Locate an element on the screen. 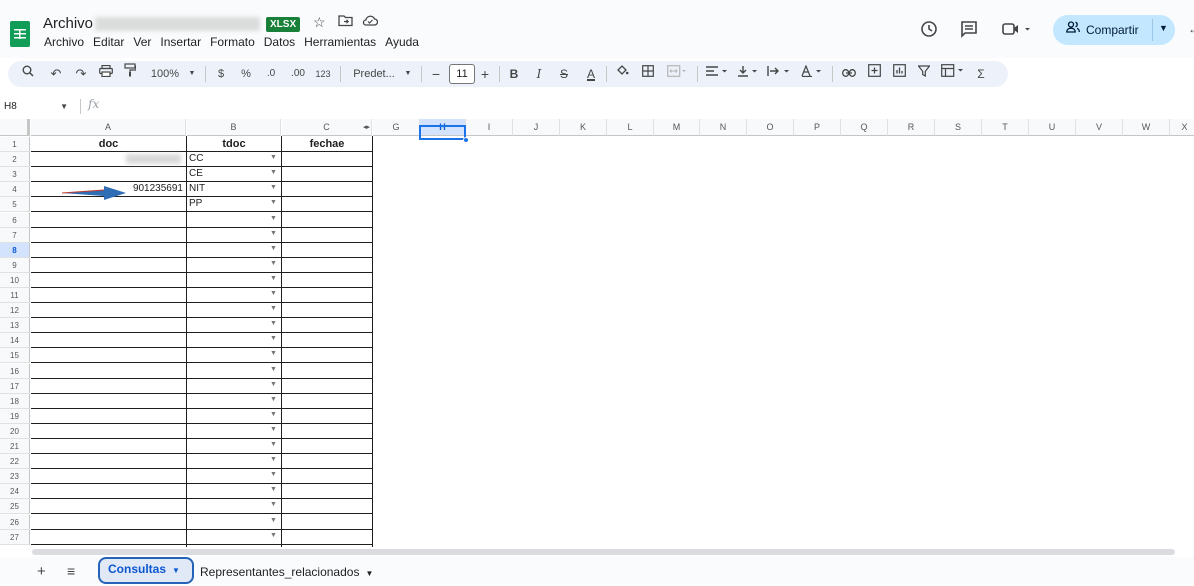 The width and height of the screenshot is (1194, 586). all-sheets-icon: ≡ is located at coordinates (71, 571).